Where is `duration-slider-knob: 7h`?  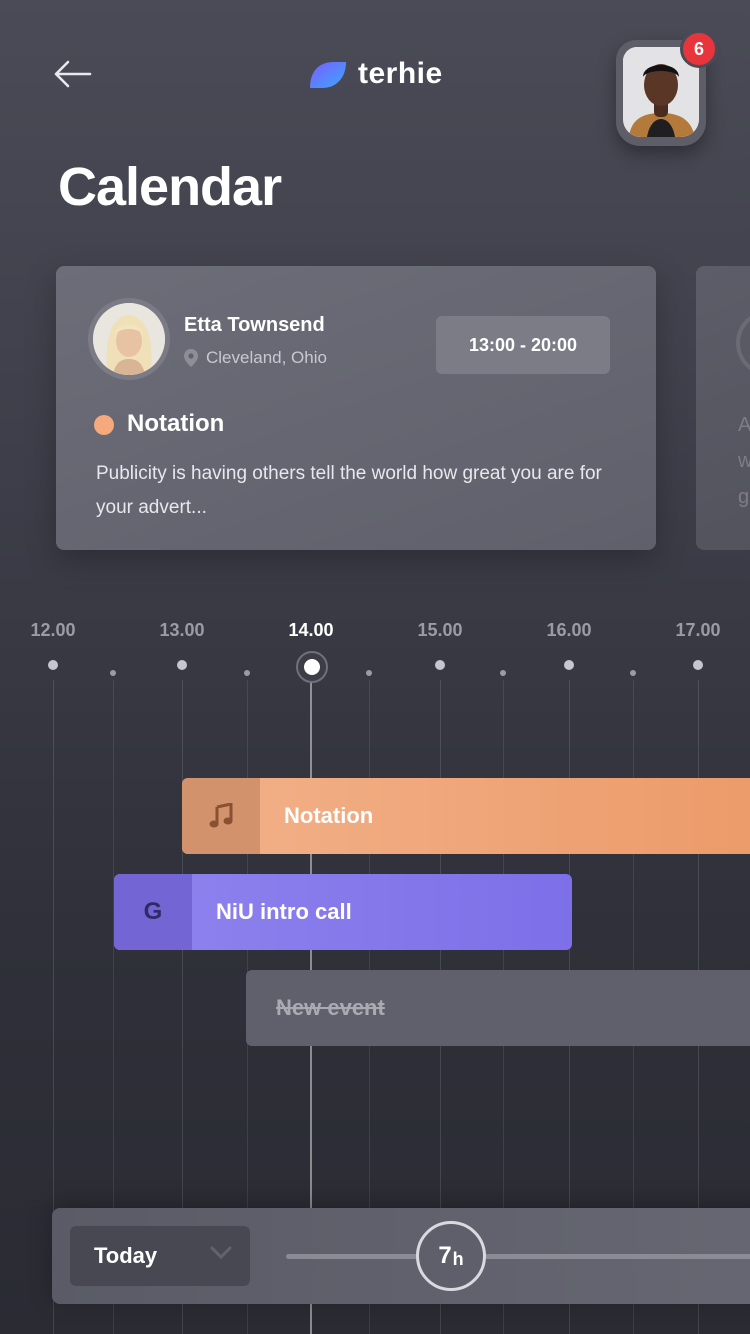
duration-slider-knob: 7h is located at coordinates (451, 1256).